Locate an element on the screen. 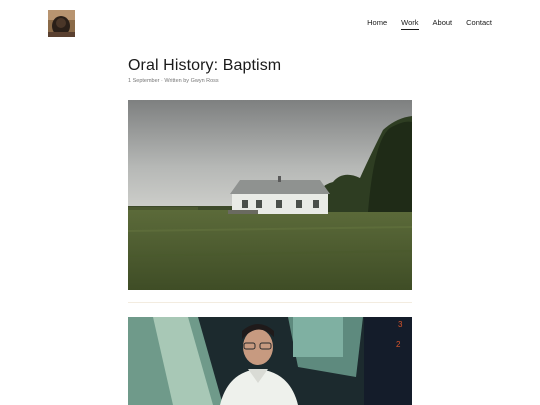 The width and height of the screenshot is (540, 405). main-nav: Home Work About Contact is located at coordinates (429, 24).